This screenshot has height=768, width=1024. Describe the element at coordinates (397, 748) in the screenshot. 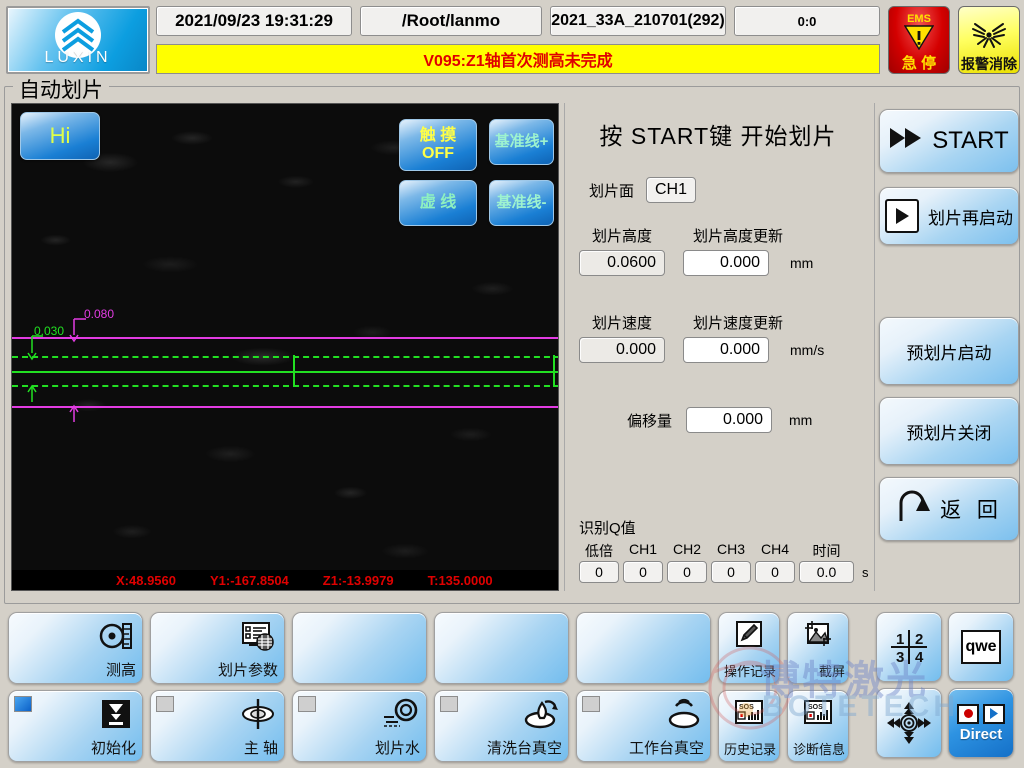

I see `dicing-water-label: 划片水` at that location.